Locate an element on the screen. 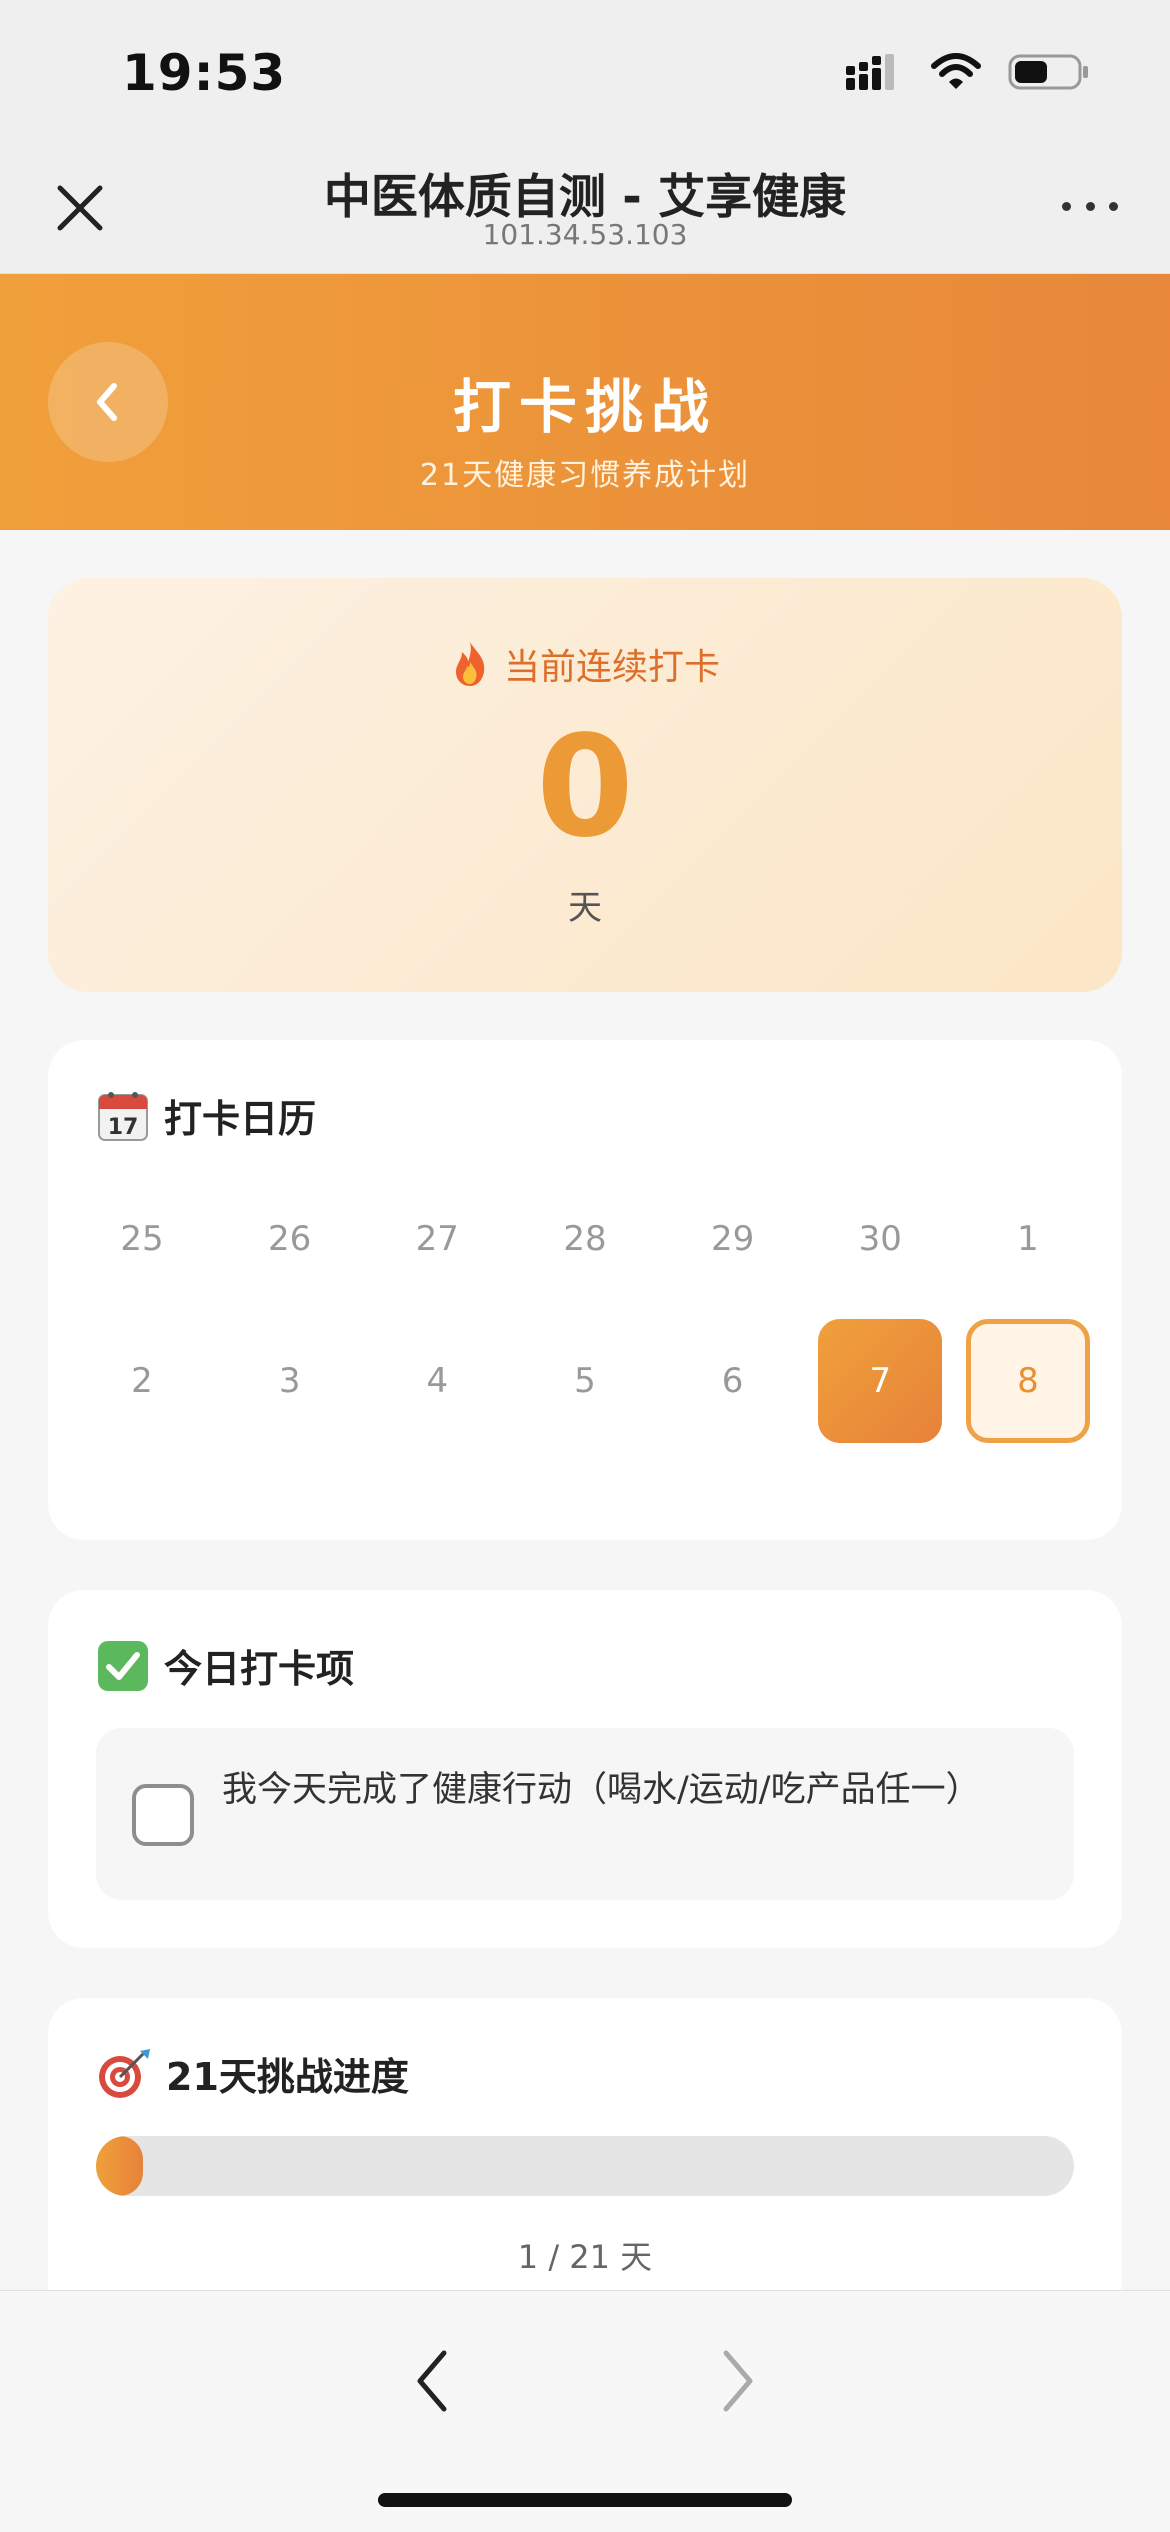  wifi-icon is located at coordinates (956, 71).